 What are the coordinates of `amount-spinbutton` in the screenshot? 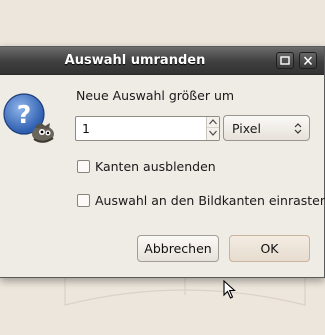 It's located at (147, 128).